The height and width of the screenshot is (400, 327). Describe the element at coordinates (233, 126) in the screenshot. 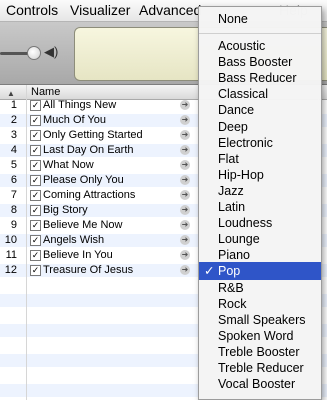

I see `eq-option-label: Deep` at that location.